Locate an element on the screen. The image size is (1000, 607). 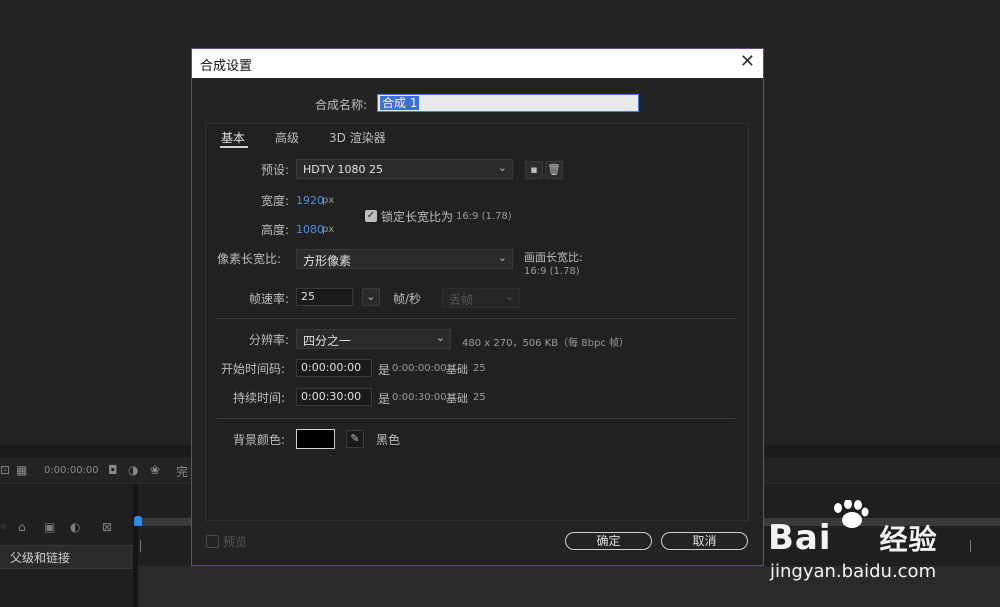
eyedropper-icon: ✎ is located at coordinates (355, 439).